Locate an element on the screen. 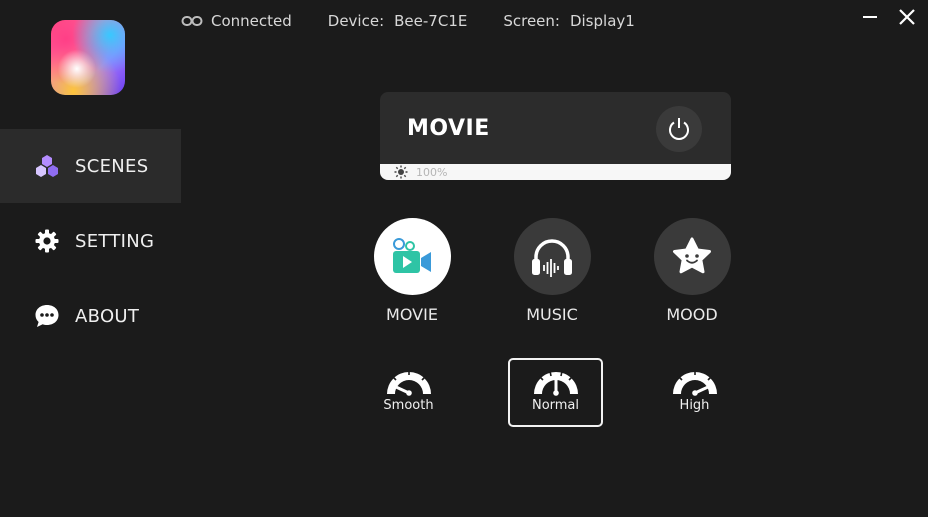 The height and width of the screenshot is (517, 928). speed-label: Smooth is located at coordinates (408, 405).